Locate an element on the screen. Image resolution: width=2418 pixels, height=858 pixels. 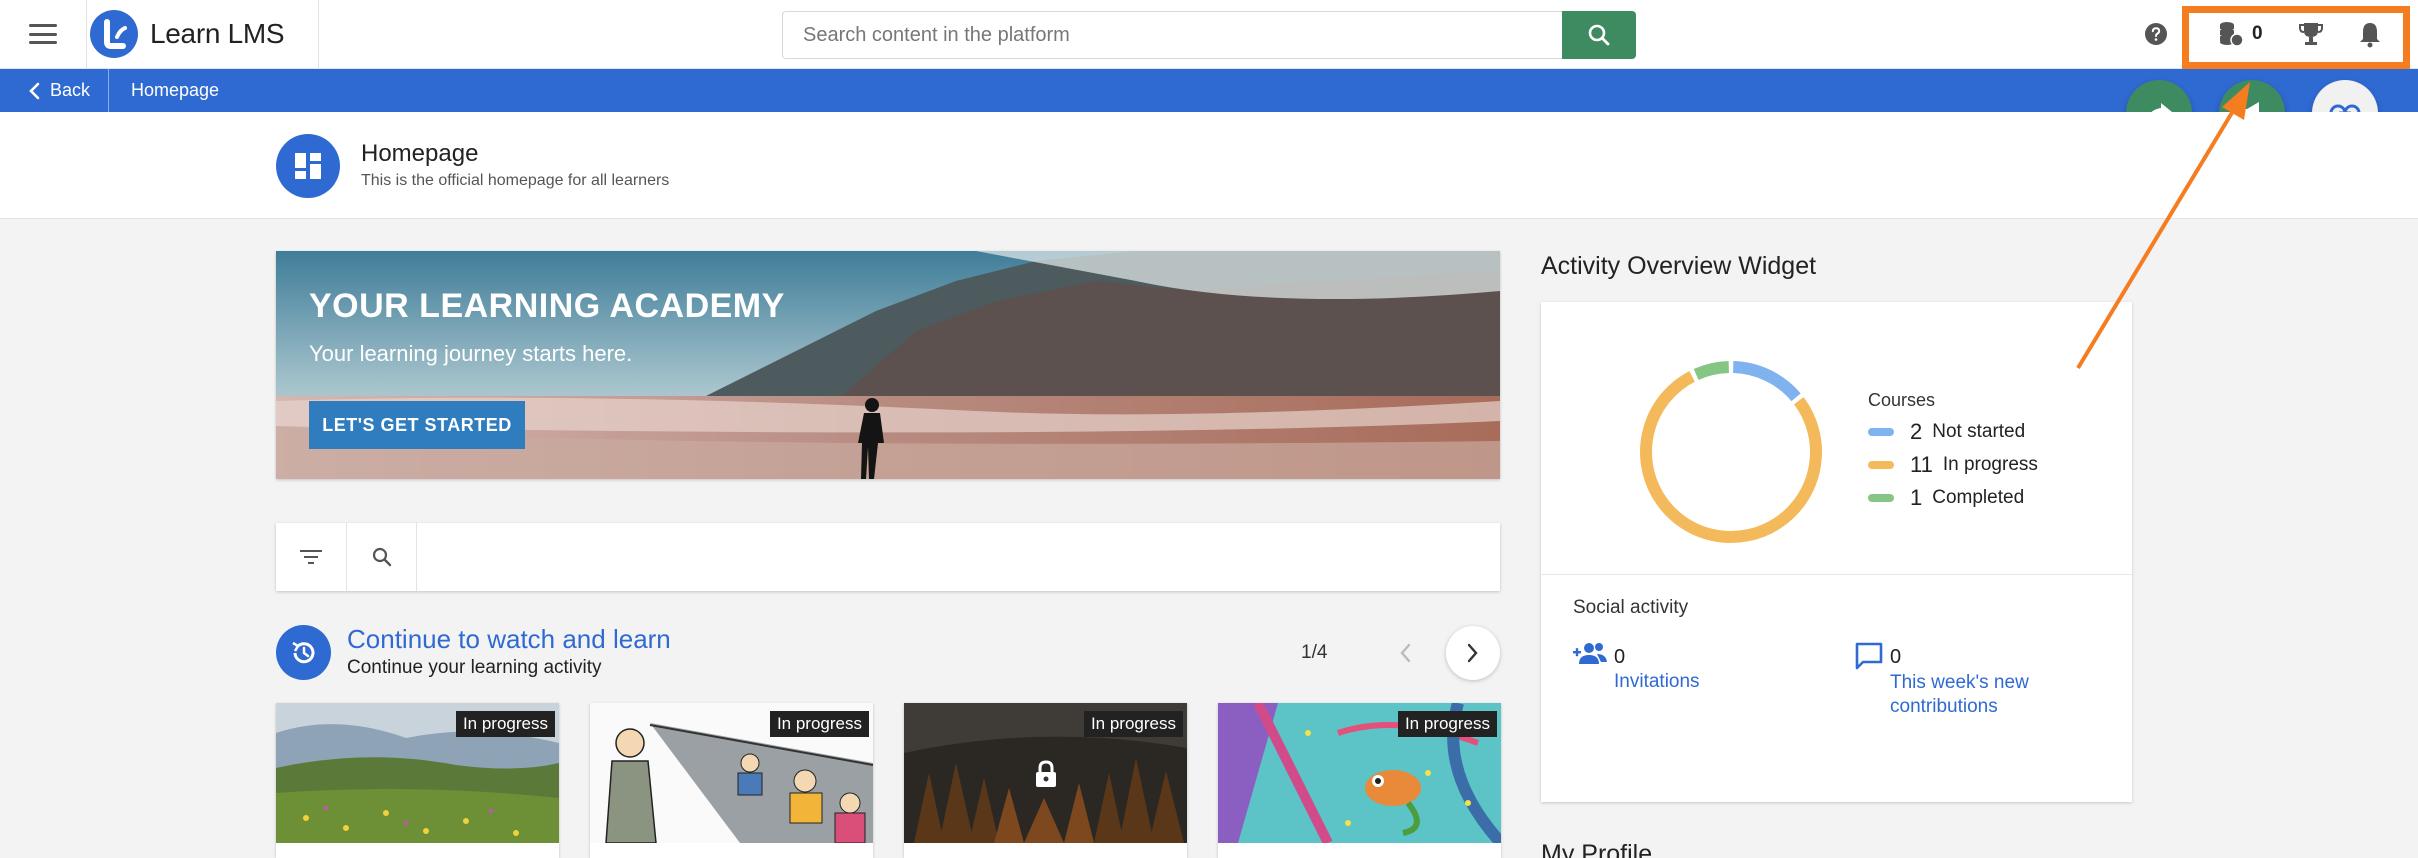
brand-divider is located at coordinates (318, 34).